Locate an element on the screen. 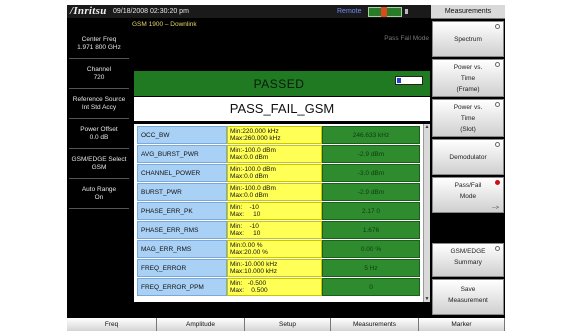 Image resolution: width=575 pixels, height=336 pixels. bottom-menu-bar: Freq Amplitude Setup Measurements Marker is located at coordinates (286, 324).